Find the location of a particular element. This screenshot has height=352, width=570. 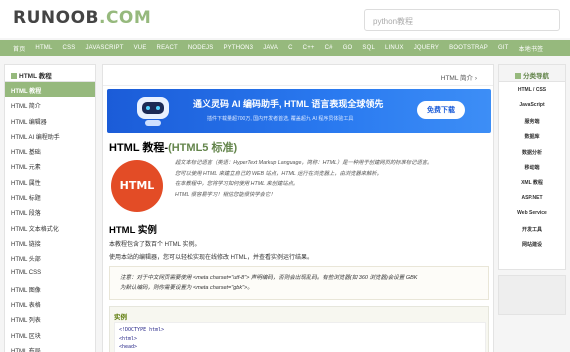

sidebar-item: HTML 编辑器 is located at coordinates (50, 120).